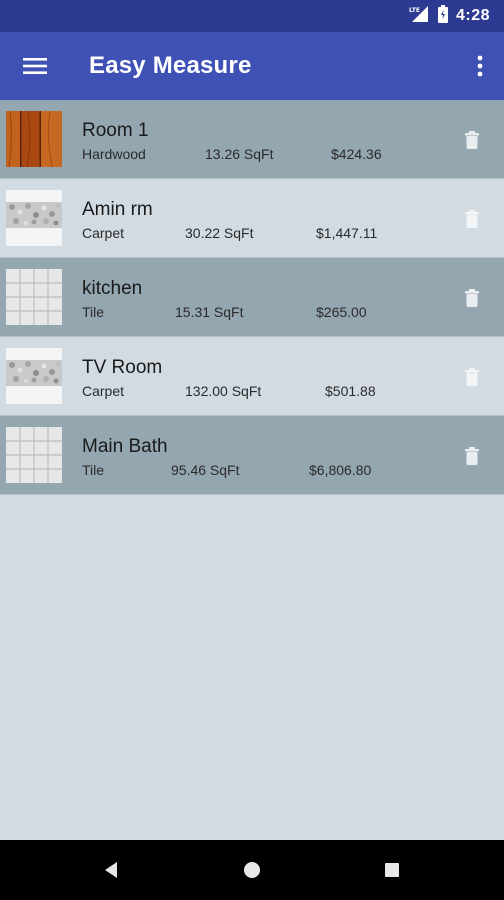  What do you see at coordinates (347, 233) in the screenshot?
I see `room-cost: $1,447.11` at bounding box center [347, 233].